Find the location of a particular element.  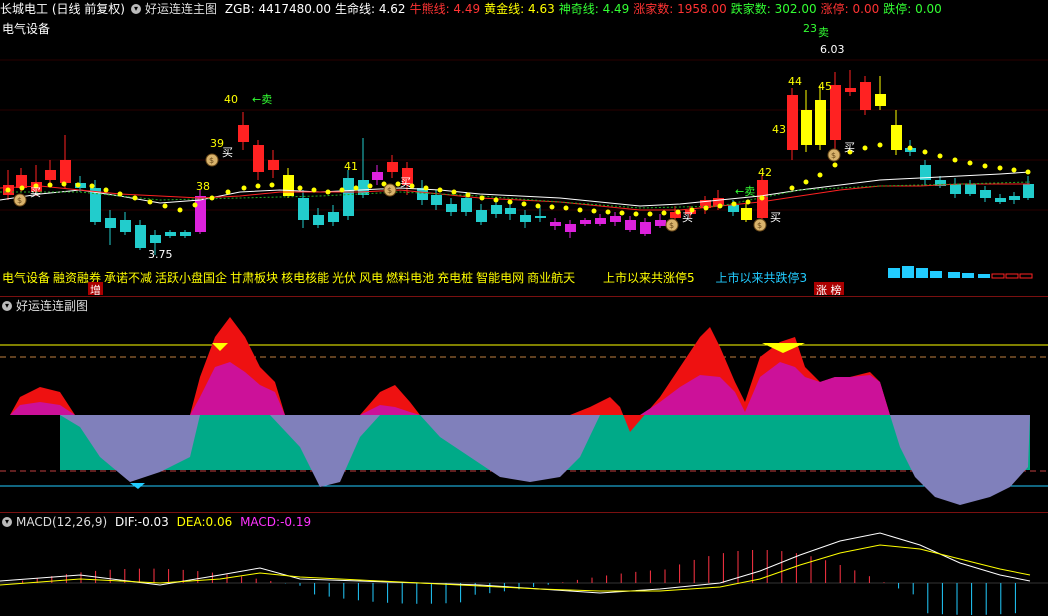

low-price-label: 3.75 is located at coordinates (160, 254).